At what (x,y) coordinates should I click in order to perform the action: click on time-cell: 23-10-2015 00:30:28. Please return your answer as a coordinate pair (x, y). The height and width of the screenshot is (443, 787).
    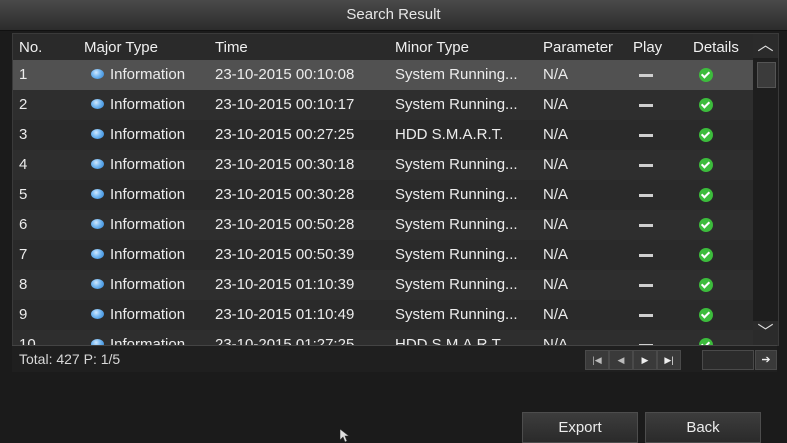
    Looking at the image, I should click on (285, 194).